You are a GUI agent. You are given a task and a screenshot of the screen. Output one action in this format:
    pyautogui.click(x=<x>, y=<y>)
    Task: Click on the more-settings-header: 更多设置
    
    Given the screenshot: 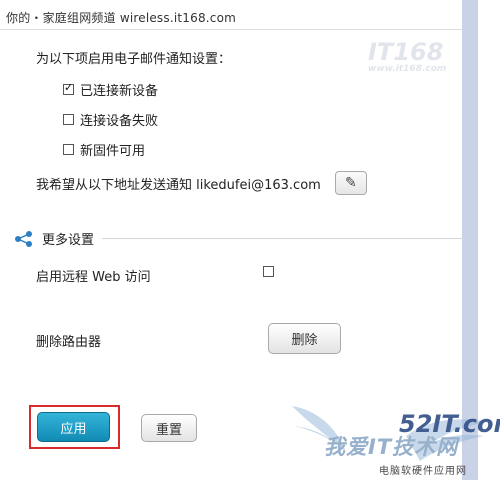 What is the action you would take?
    pyautogui.click(x=239, y=238)
    